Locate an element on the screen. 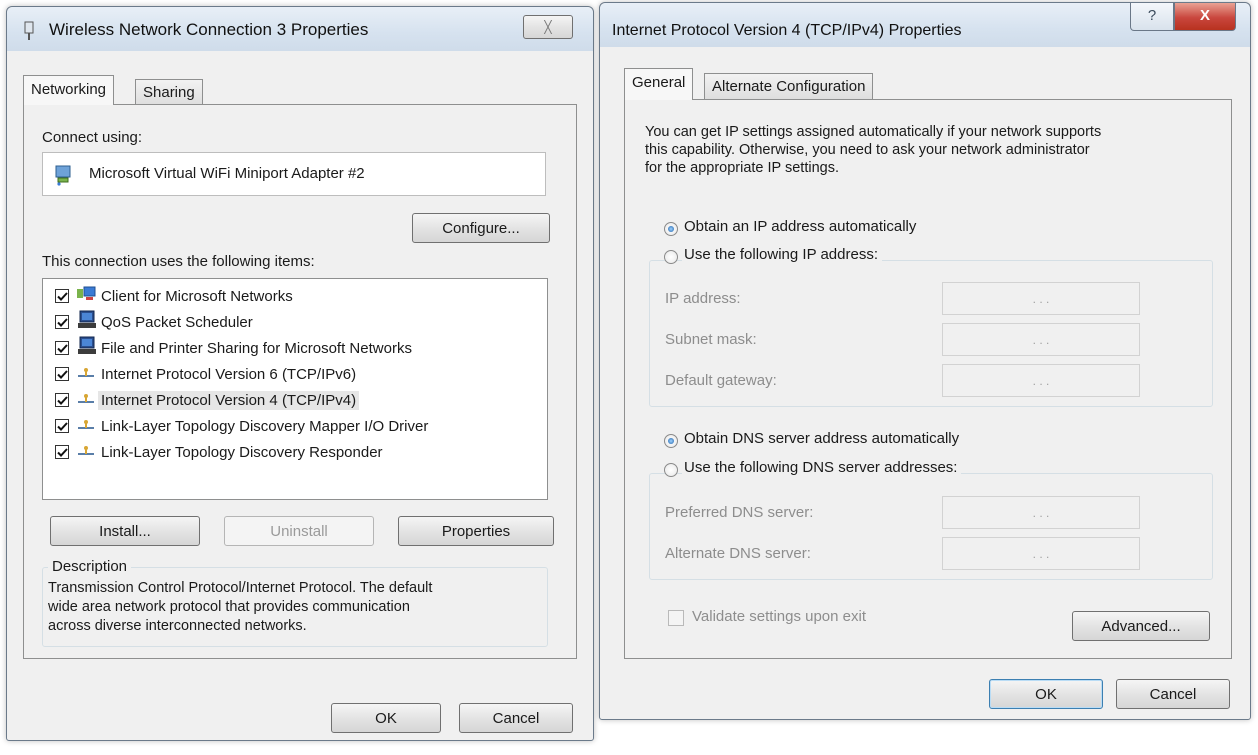 This screenshot has width=1258, height=755. network-client-icon is located at coordinates (87, 296).